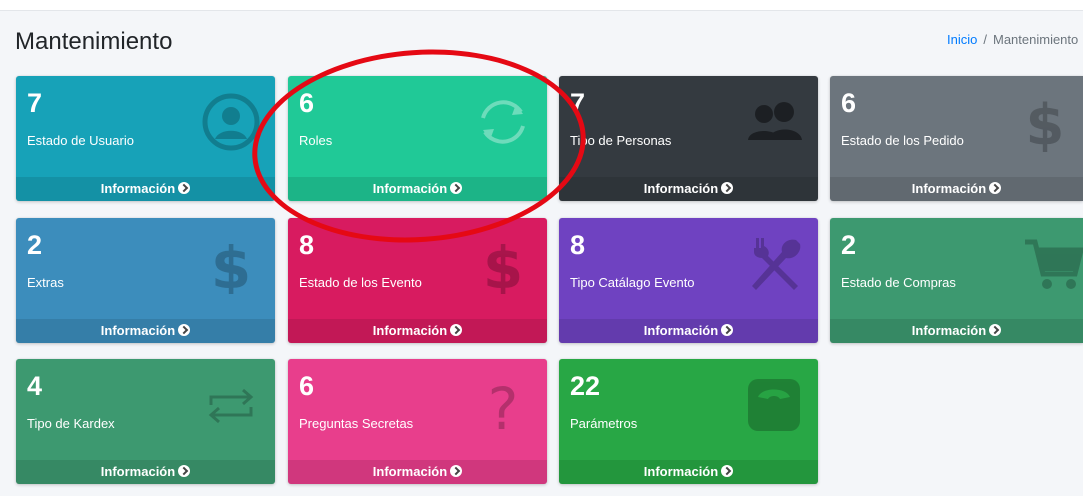  I want to click on utensils-icon, so click(774, 264).